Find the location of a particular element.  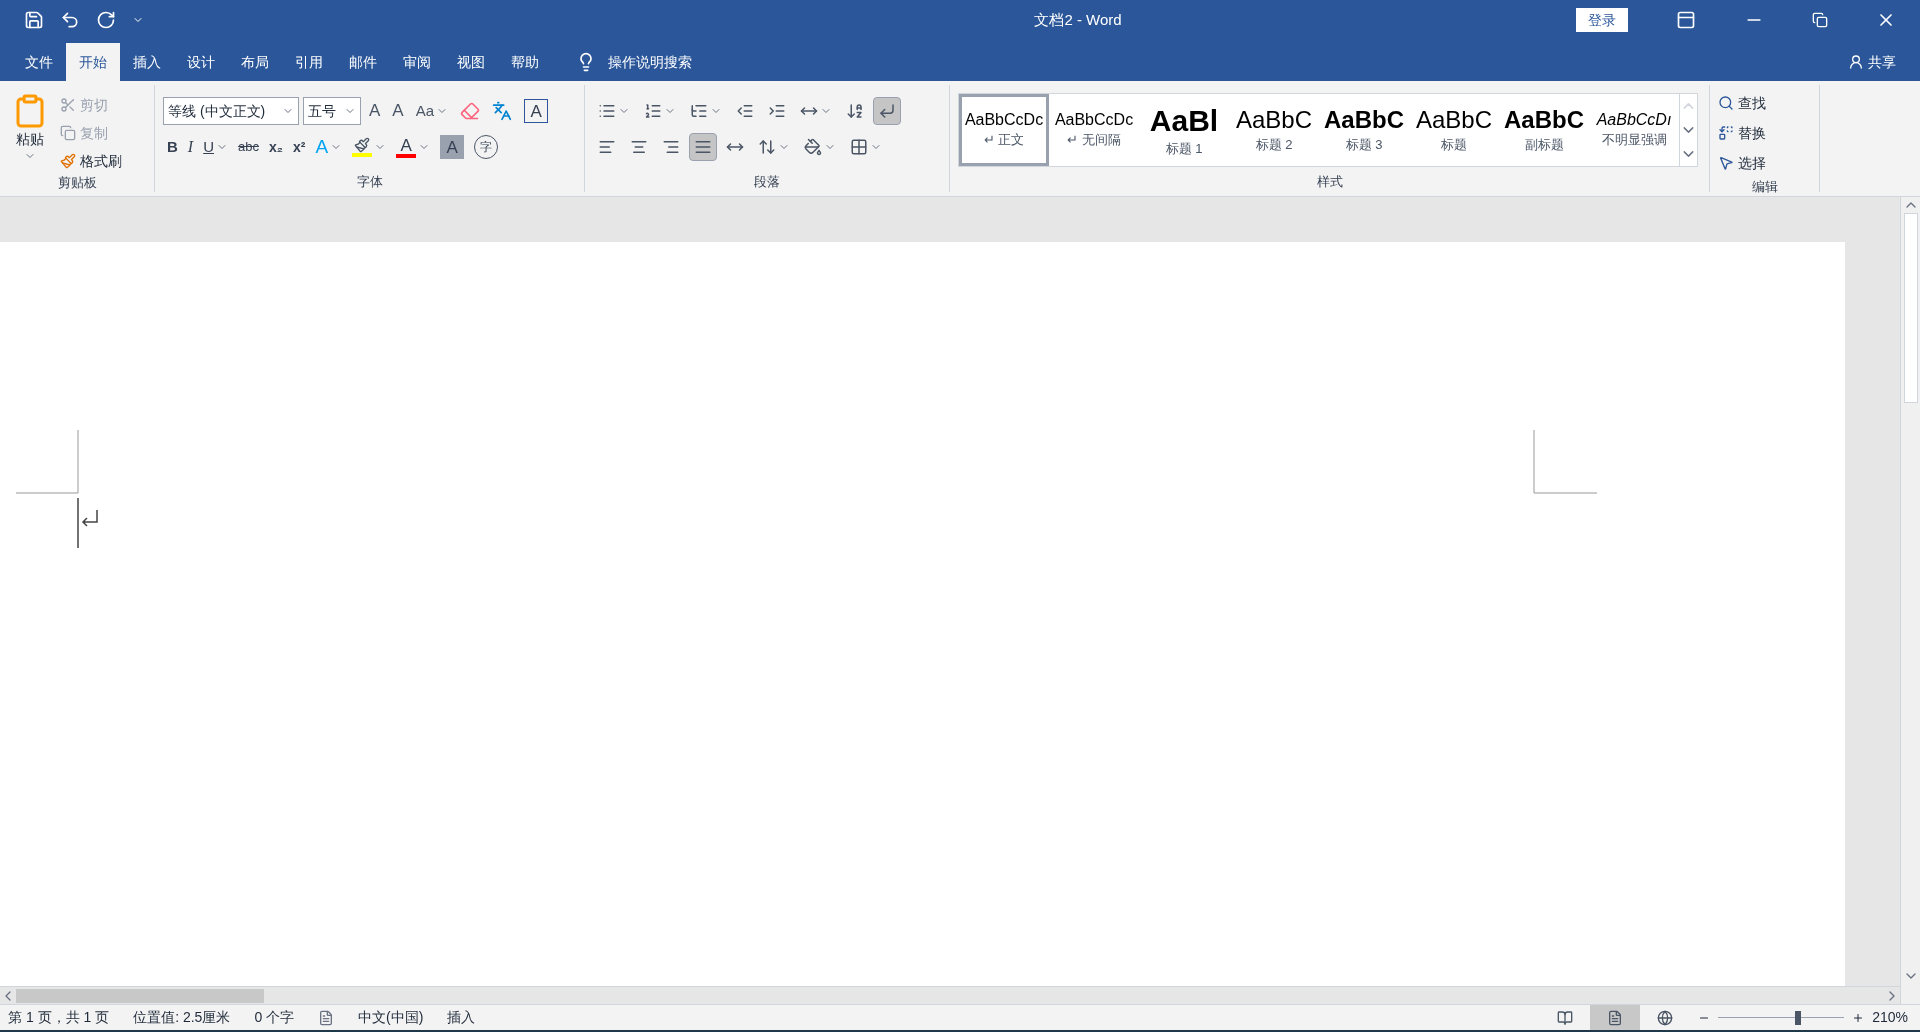

justify-button is located at coordinates (703, 147).